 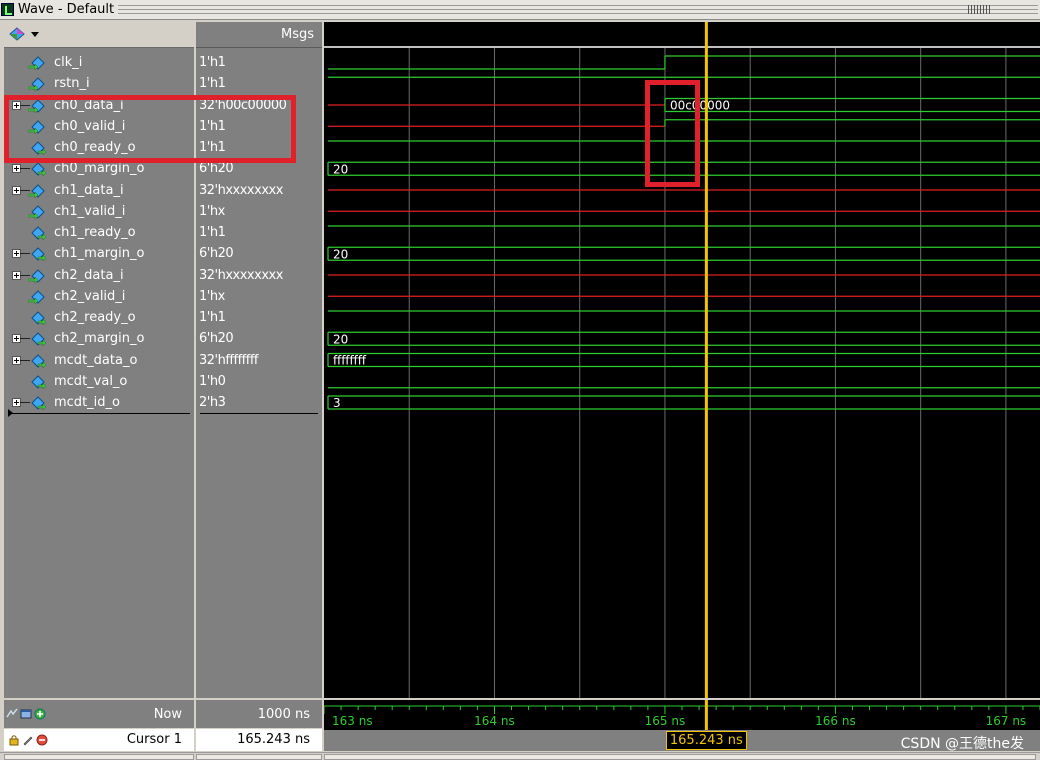 I want to click on now-value-cell: 1000 ns, so click(x=259, y=714).